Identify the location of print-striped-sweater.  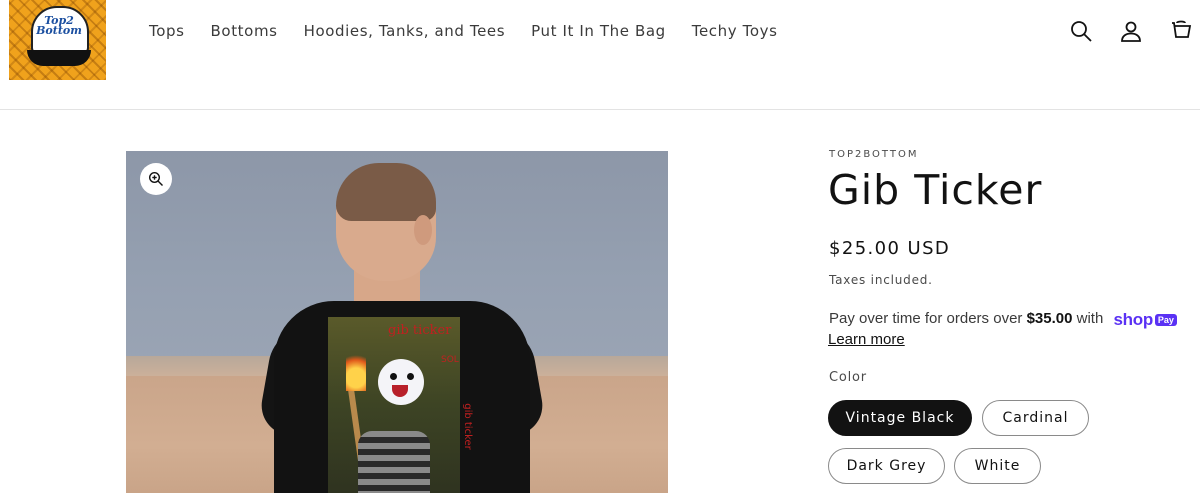
(394, 462).